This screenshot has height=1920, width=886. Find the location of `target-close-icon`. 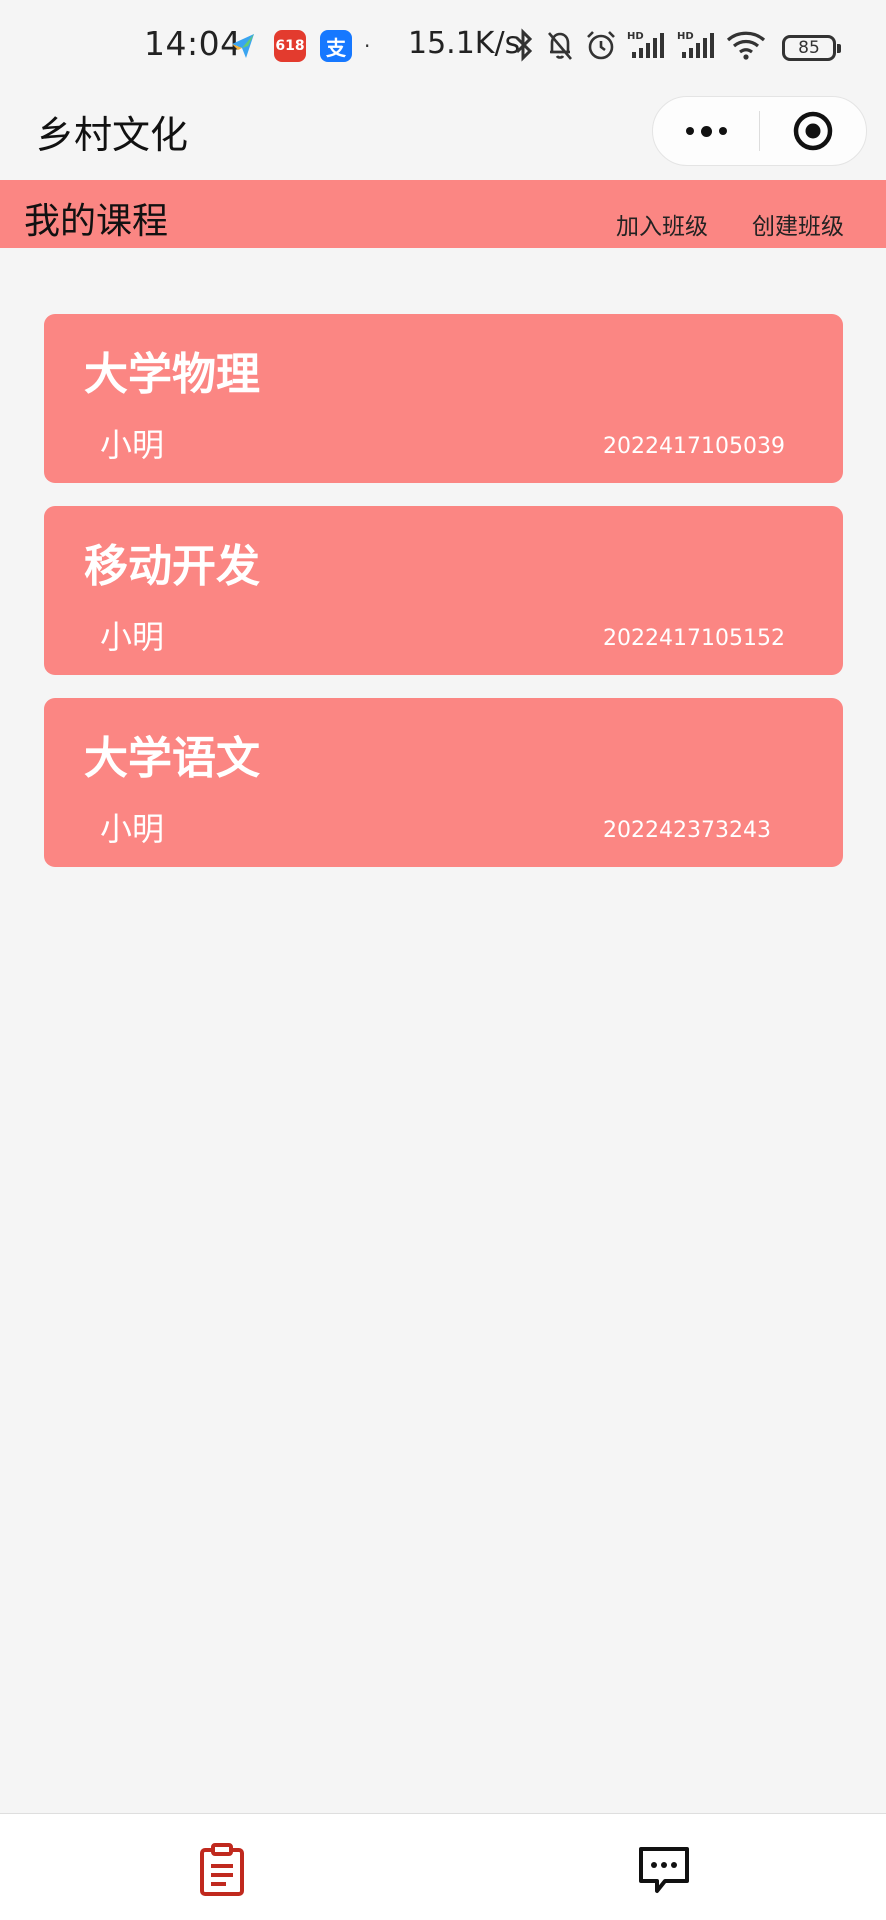

target-close-icon is located at coordinates (813, 131).